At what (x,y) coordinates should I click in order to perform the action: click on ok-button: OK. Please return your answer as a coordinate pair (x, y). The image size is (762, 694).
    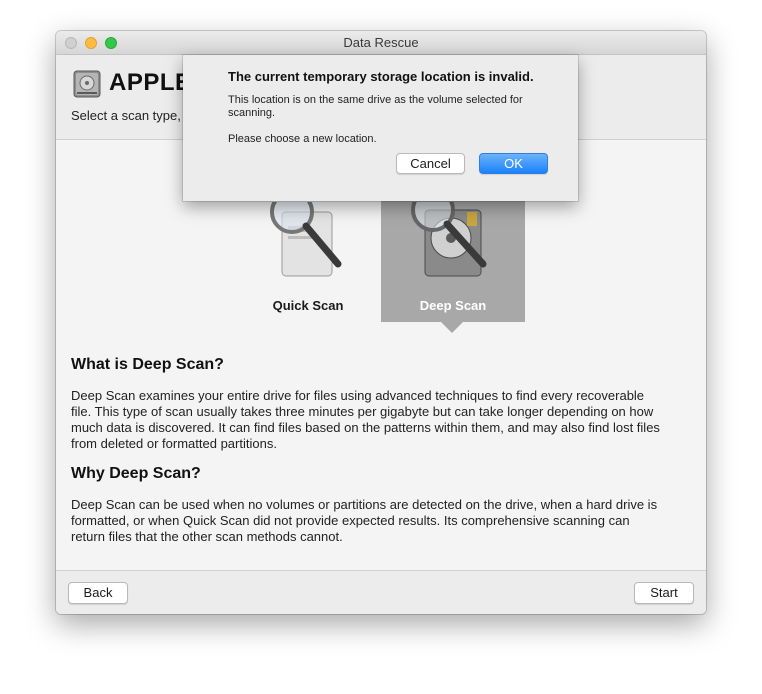
    Looking at the image, I should click on (513, 163).